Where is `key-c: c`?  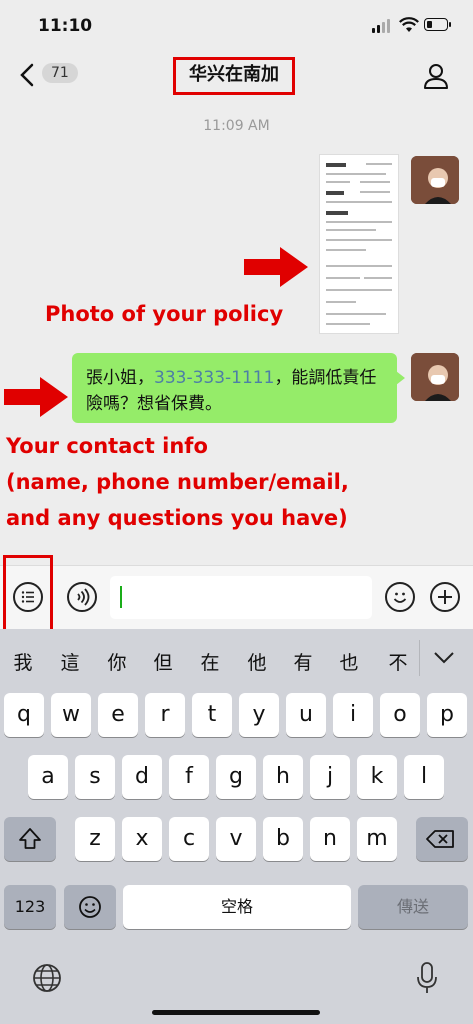
key-c: c is located at coordinates (189, 839).